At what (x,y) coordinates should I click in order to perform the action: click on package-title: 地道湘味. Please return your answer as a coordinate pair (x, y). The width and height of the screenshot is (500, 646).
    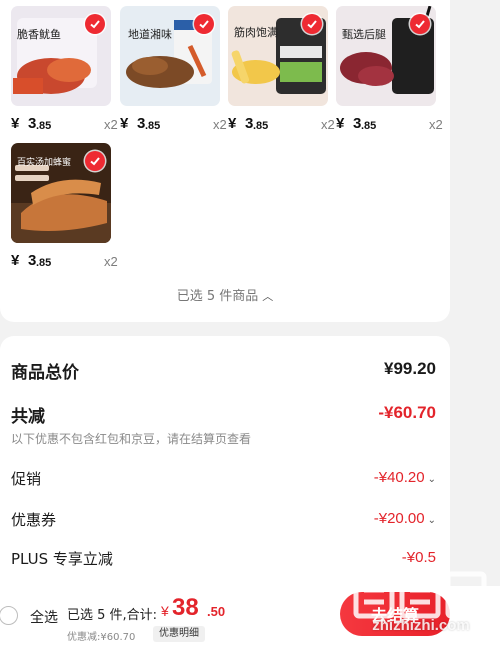
    Looking at the image, I should click on (150, 34).